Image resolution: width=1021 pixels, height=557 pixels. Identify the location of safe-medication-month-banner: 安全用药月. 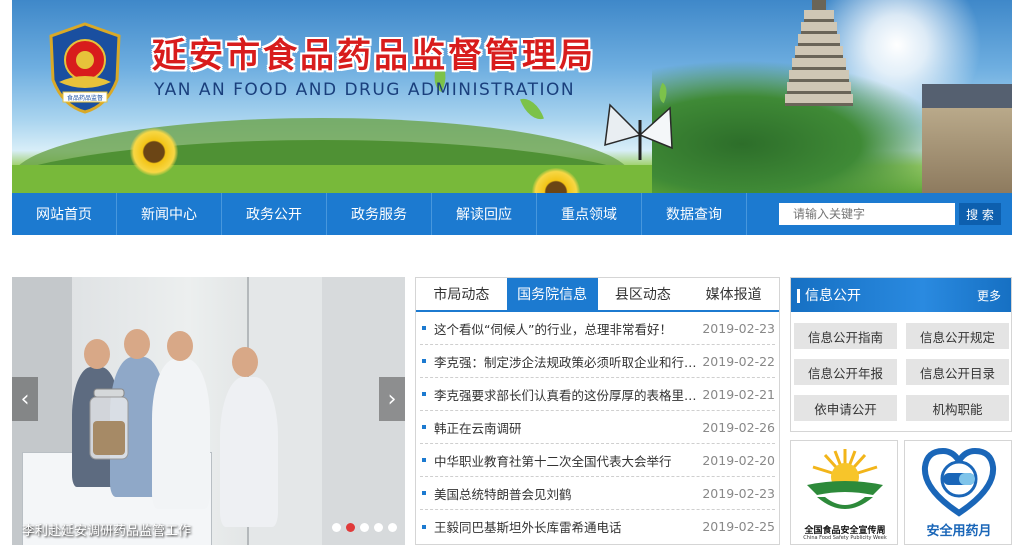
(958, 492).